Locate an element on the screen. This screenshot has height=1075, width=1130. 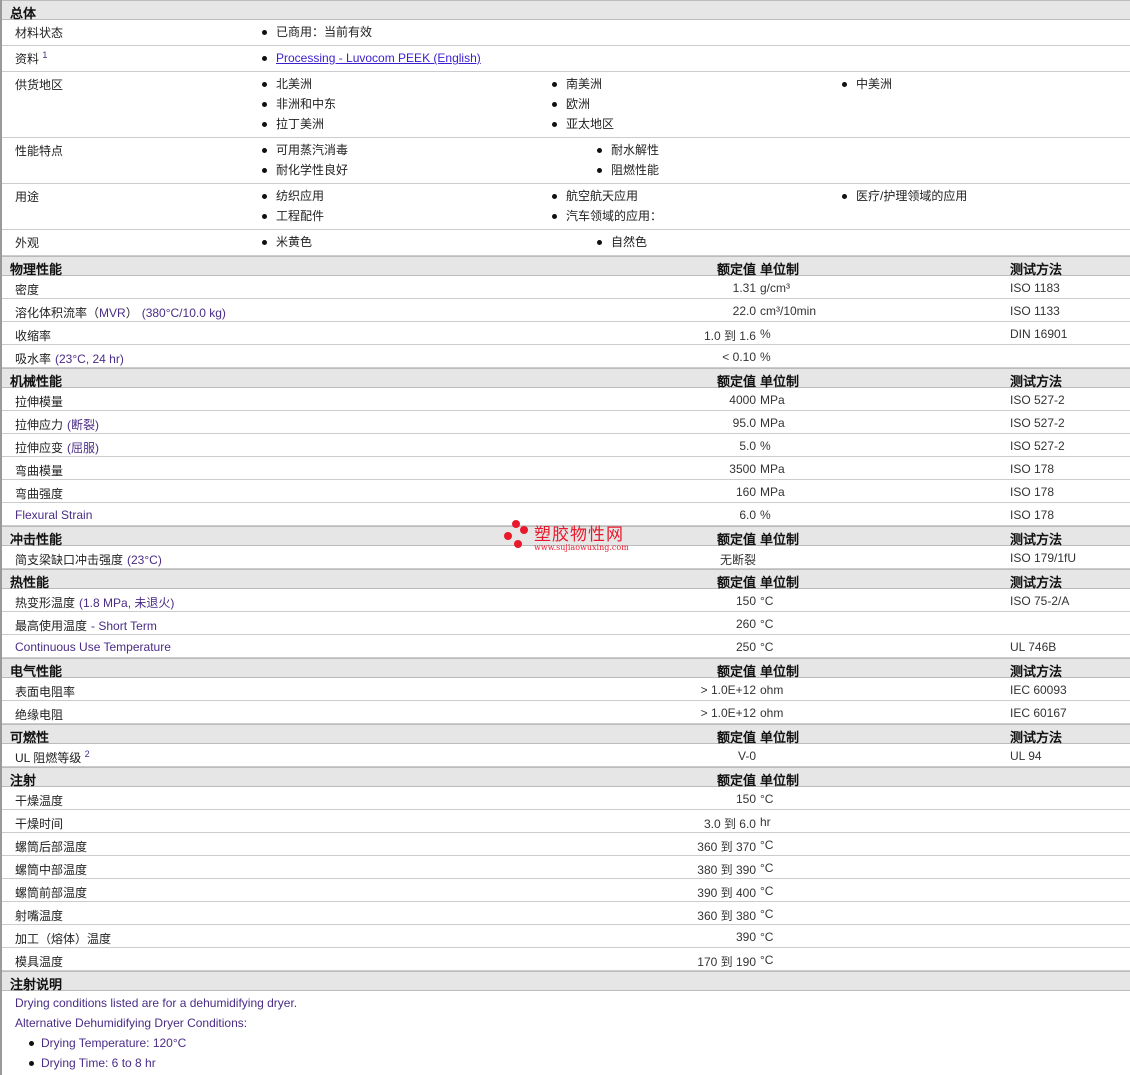
property-name: 螺筒后部温度 is located at coordinates (51, 847).